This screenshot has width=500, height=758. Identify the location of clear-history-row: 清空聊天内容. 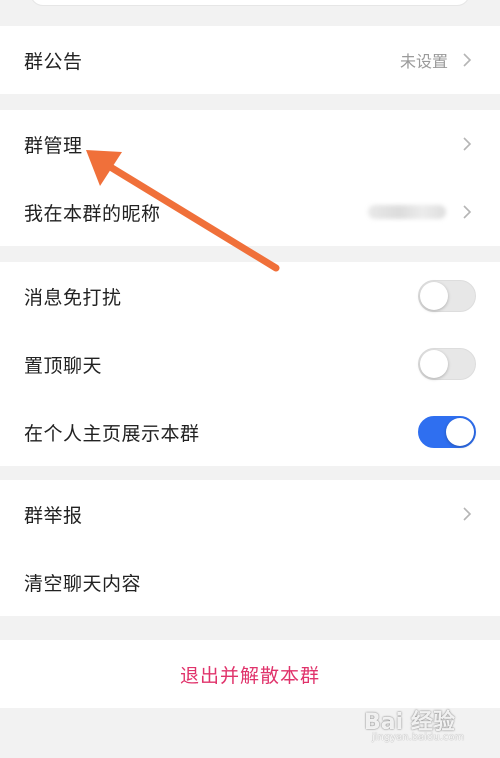
(250, 582).